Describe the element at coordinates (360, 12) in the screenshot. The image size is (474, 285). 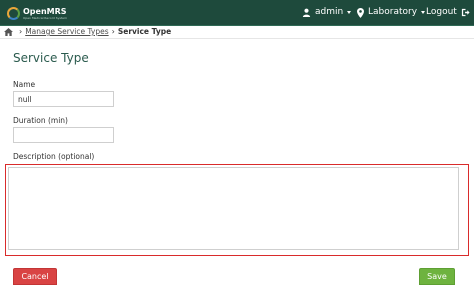
I see `map-marker-icon` at that location.